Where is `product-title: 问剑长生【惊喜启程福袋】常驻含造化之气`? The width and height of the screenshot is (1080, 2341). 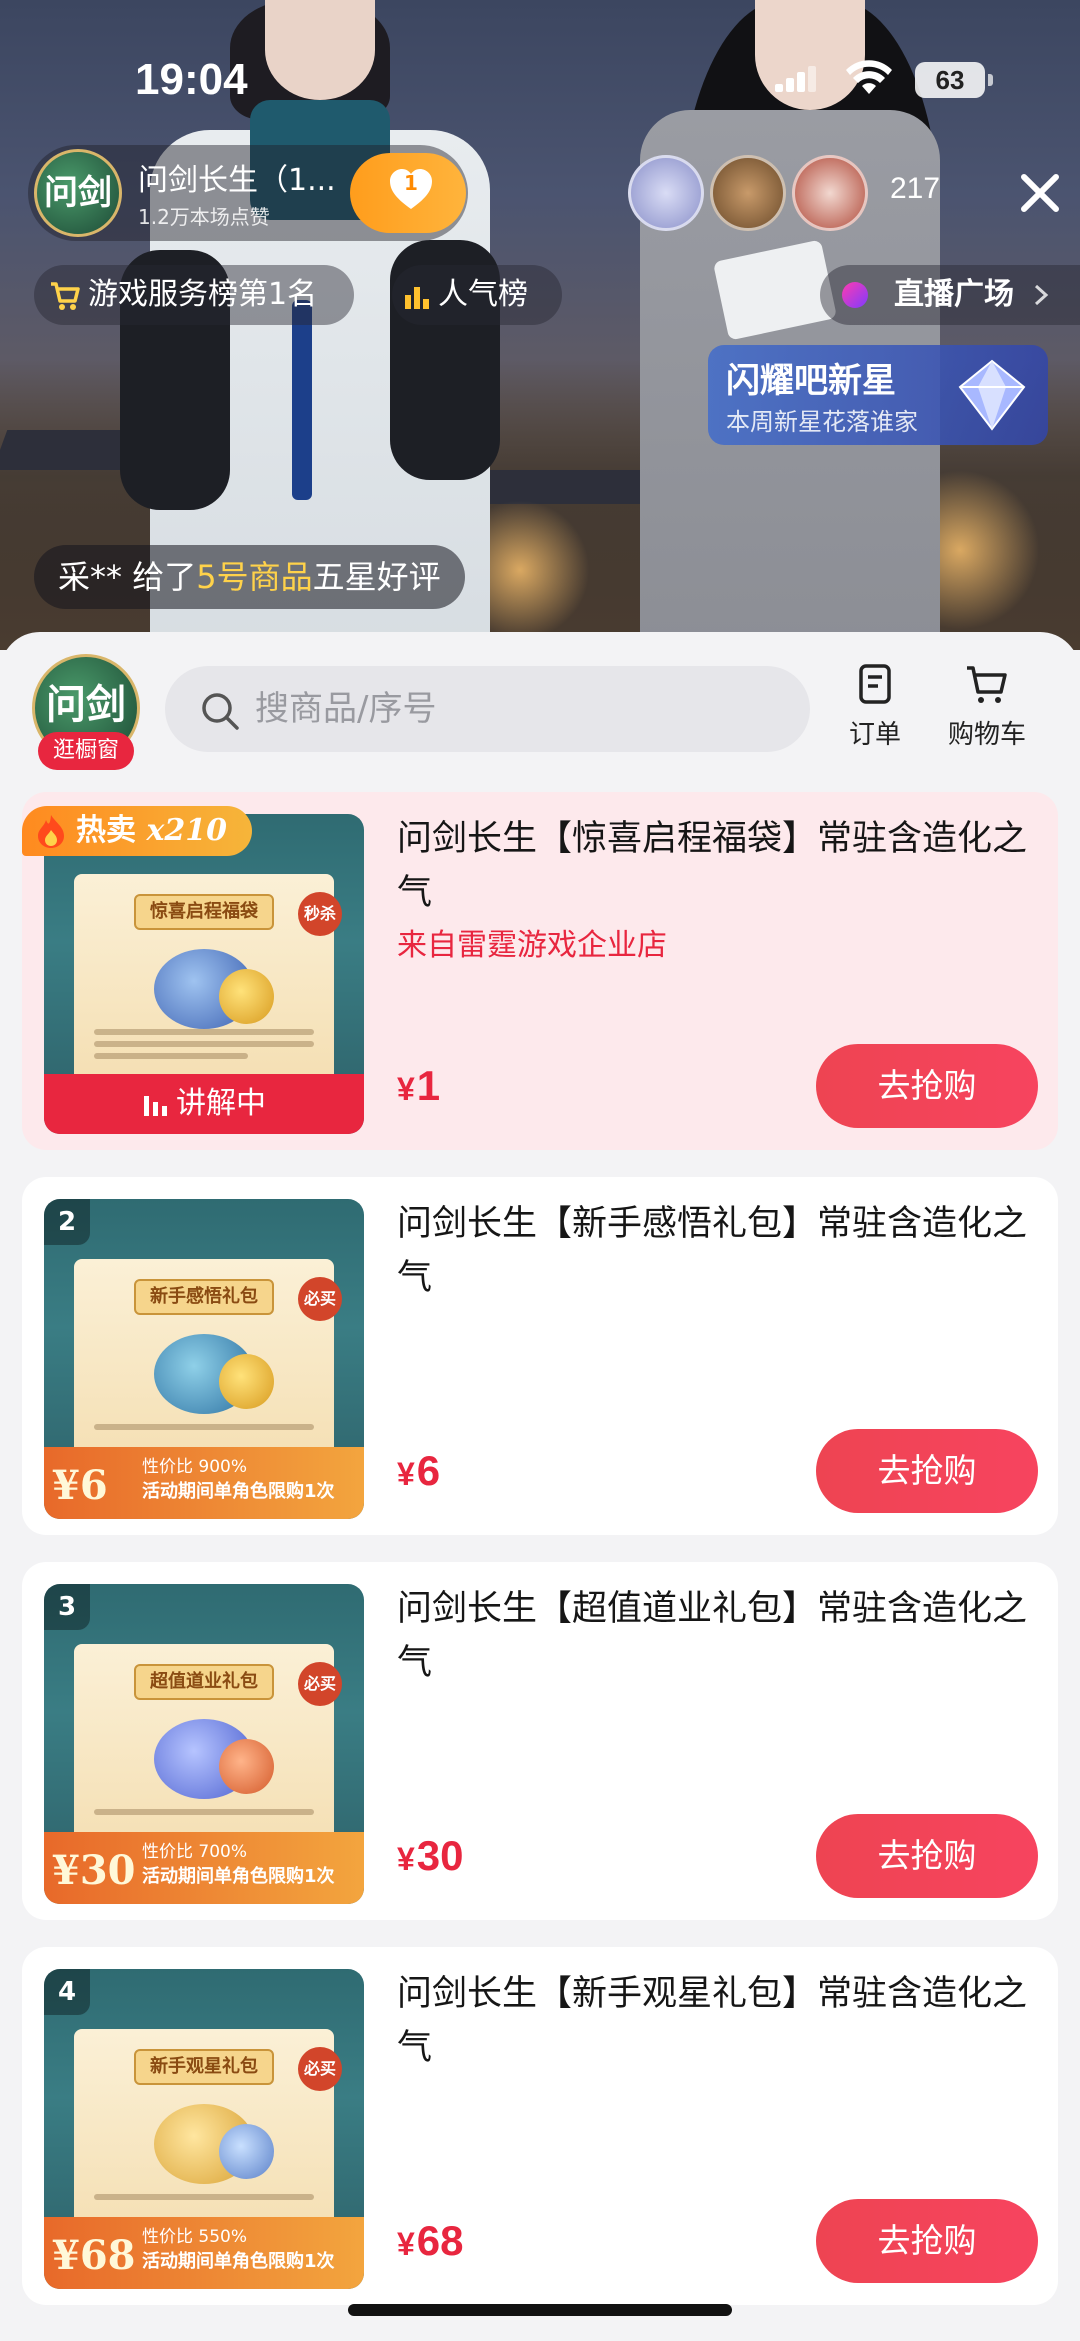
product-title: 问剑长生【惊喜启程福袋】常驻含造化之气 is located at coordinates (719, 866).